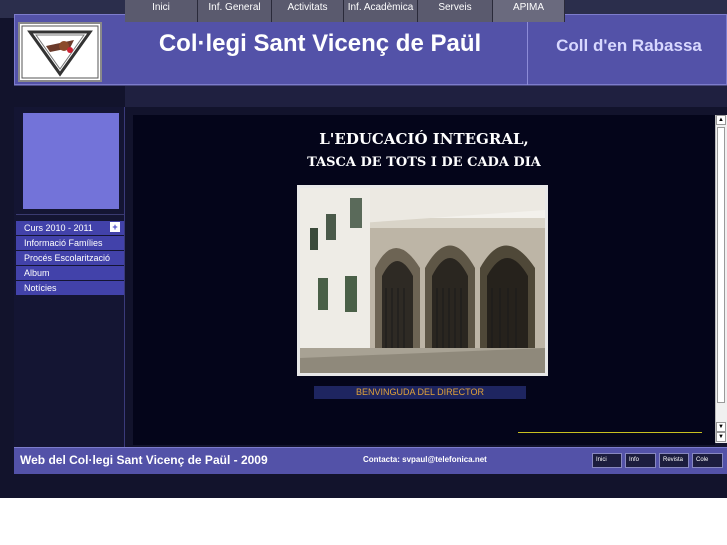  Describe the element at coordinates (721, 437) in the screenshot. I see `scroll-down-end-icon: ▼` at that location.